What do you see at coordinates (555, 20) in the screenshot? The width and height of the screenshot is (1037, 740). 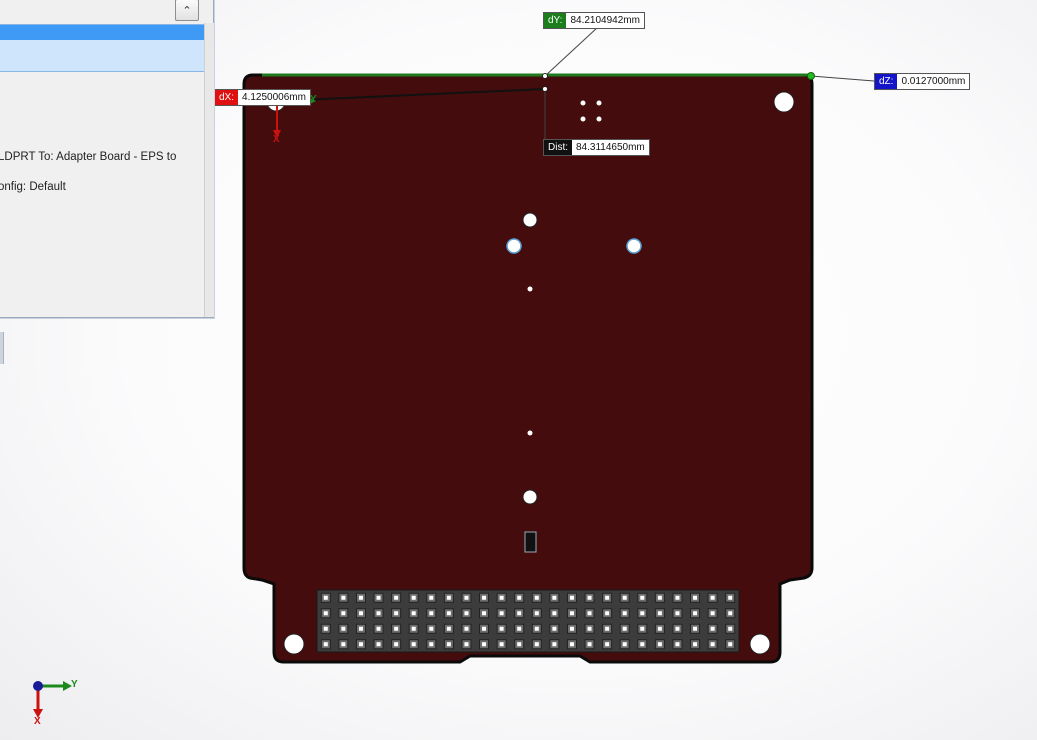 I see `dy-key: dY:` at bounding box center [555, 20].